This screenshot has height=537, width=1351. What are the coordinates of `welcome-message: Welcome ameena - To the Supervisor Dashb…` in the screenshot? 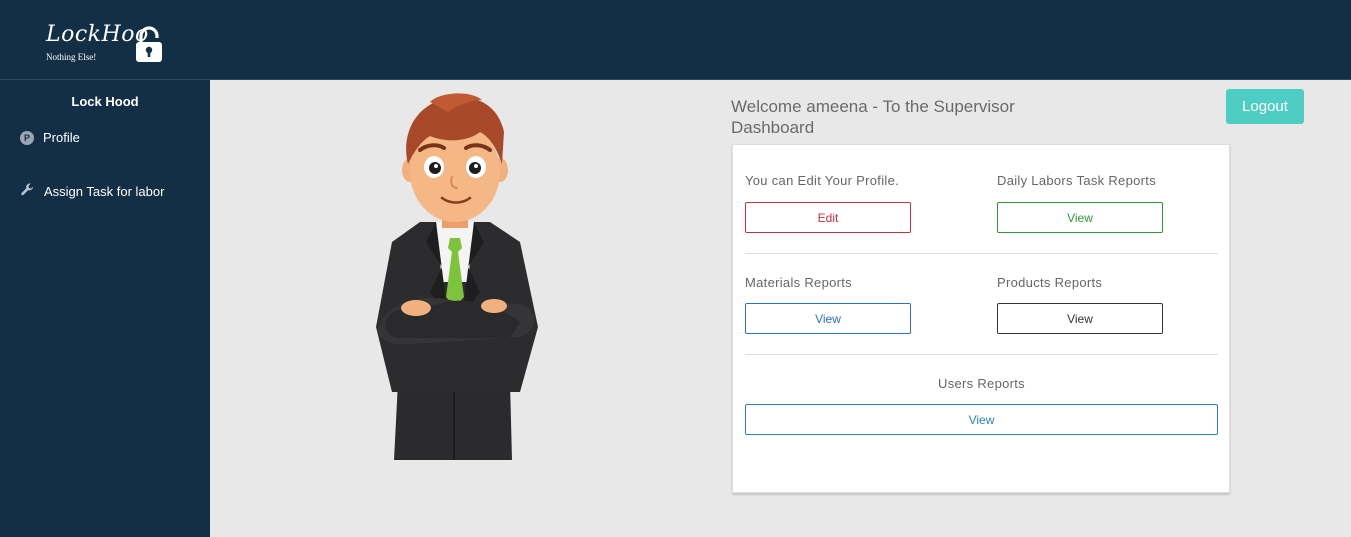 It's located at (873, 117).